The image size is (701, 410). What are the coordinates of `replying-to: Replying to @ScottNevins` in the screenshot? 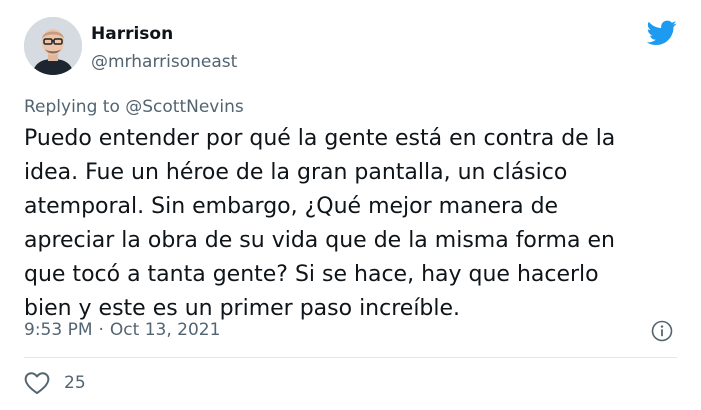 It's located at (134, 107).